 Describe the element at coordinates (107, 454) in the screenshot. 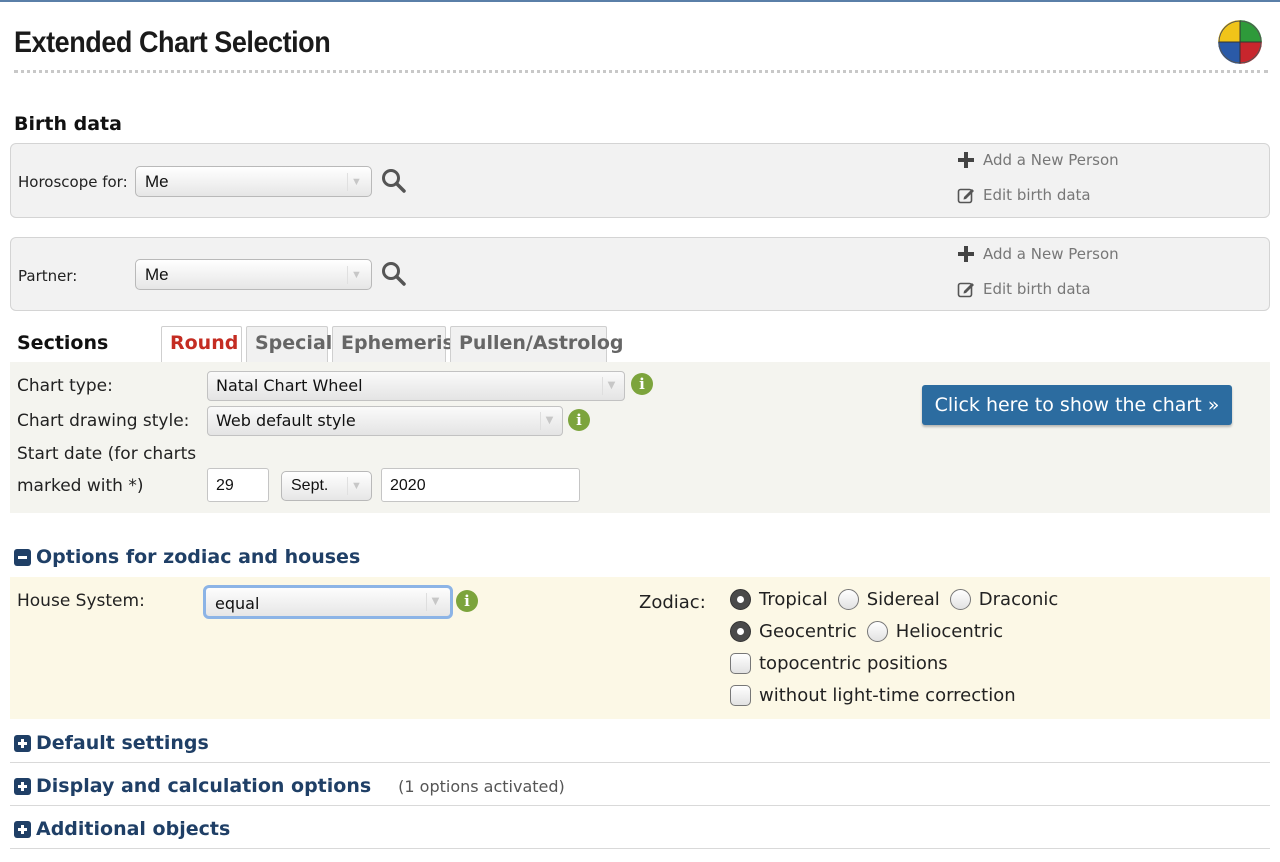

I see `start-date-label-1: Start date (for charts` at that location.